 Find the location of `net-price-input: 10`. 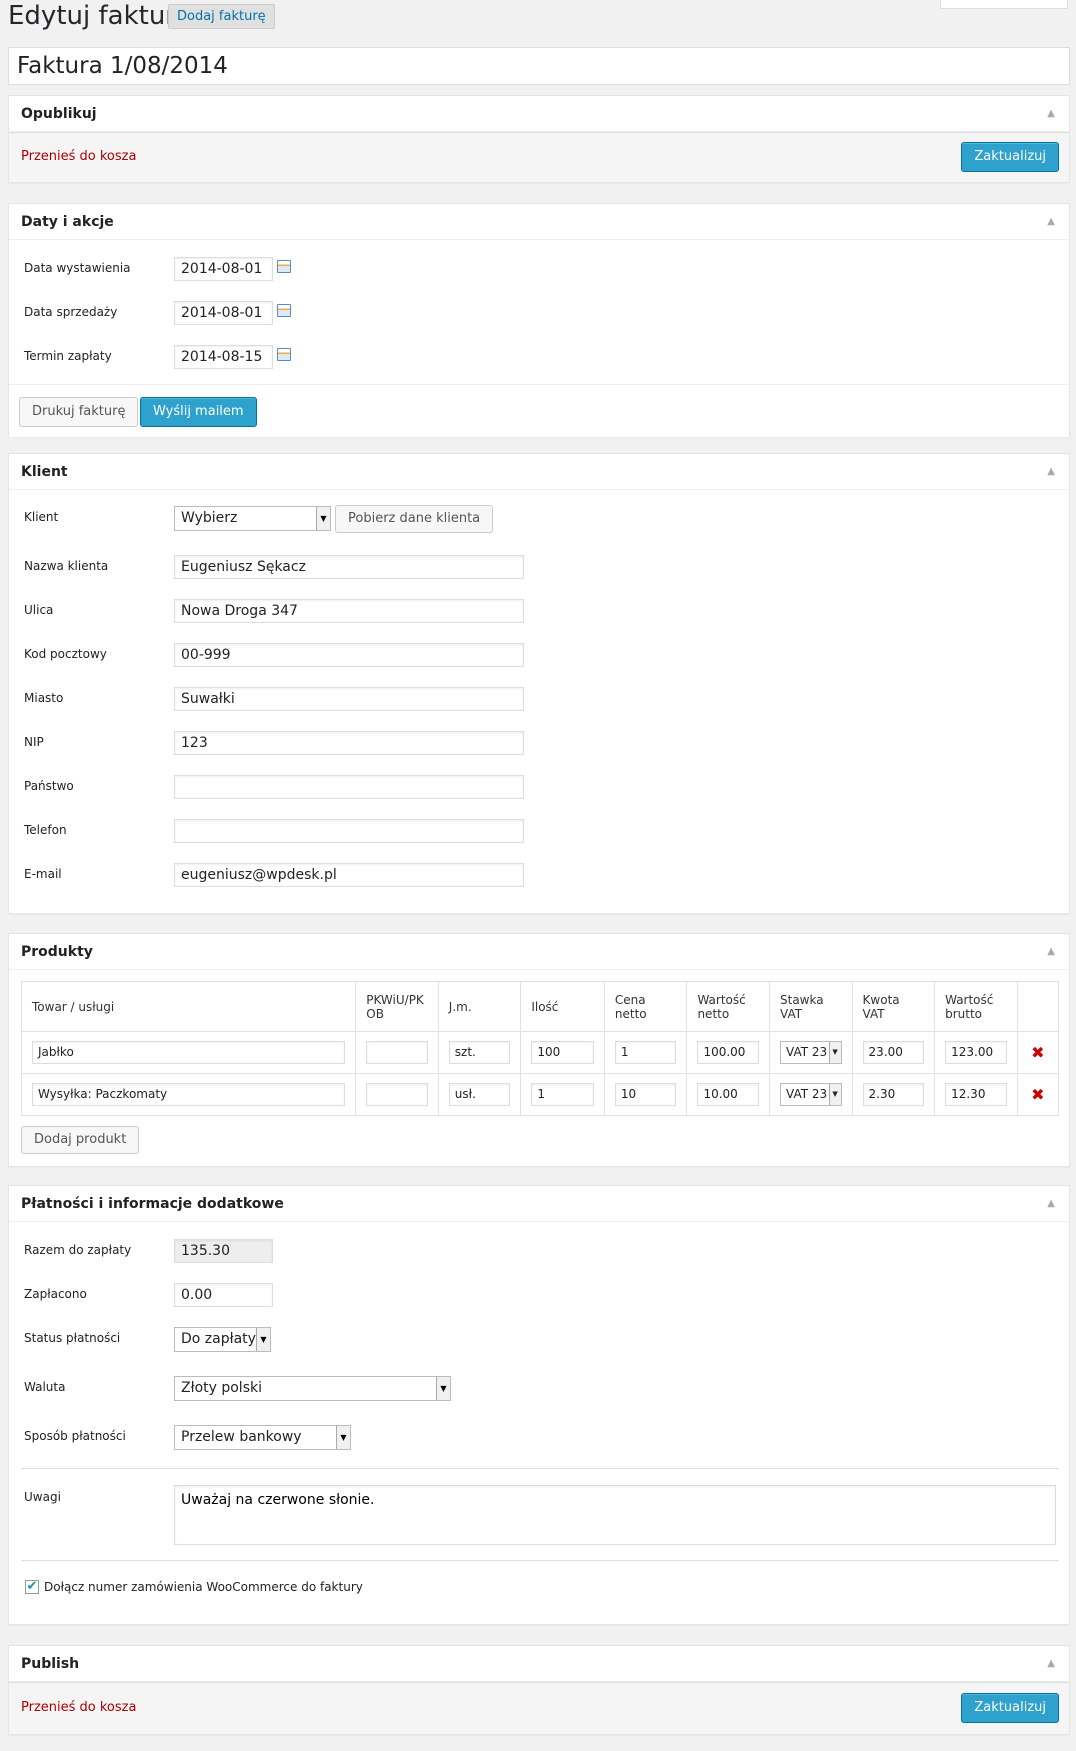

net-price-input: 10 is located at coordinates (645, 1094).